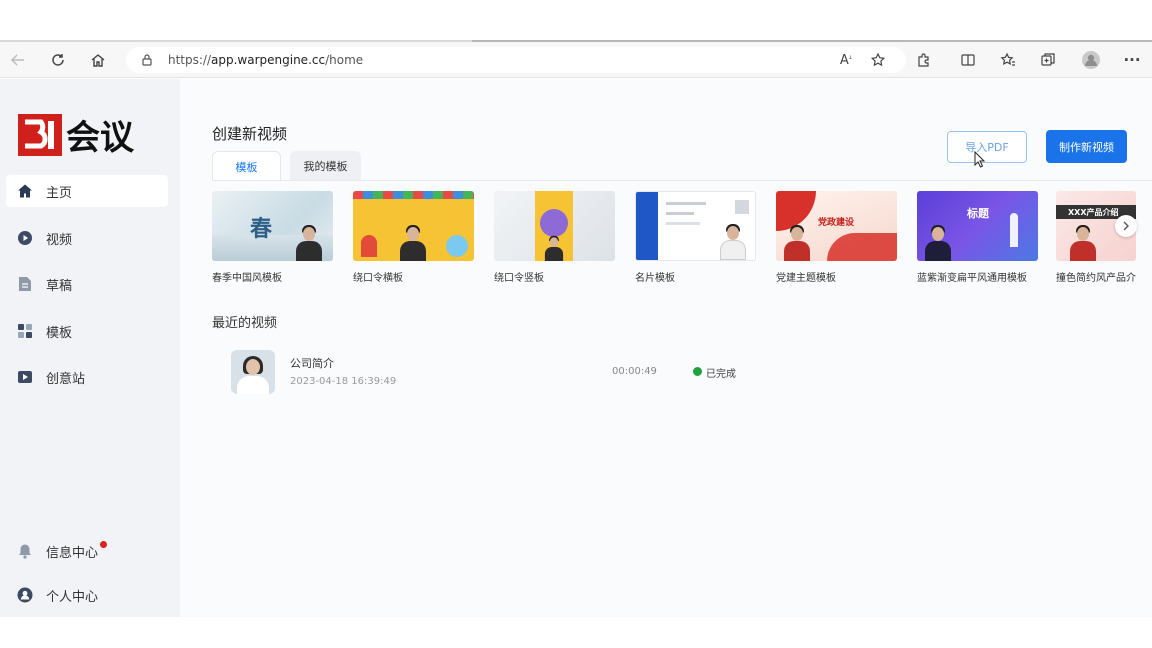 The image size is (1152, 648). Describe the element at coordinates (25, 377) in the screenshot. I see `creative-icon` at that location.